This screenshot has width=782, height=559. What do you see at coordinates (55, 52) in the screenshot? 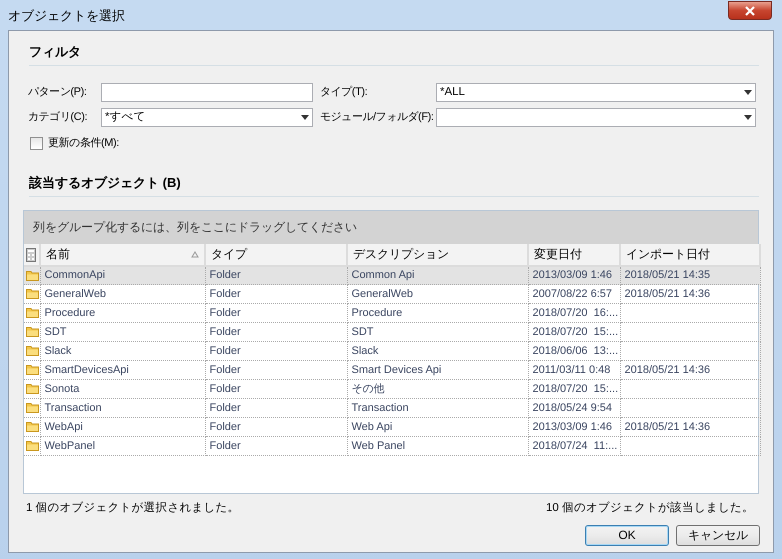
I see `section-heading: フィルタ` at bounding box center [55, 52].